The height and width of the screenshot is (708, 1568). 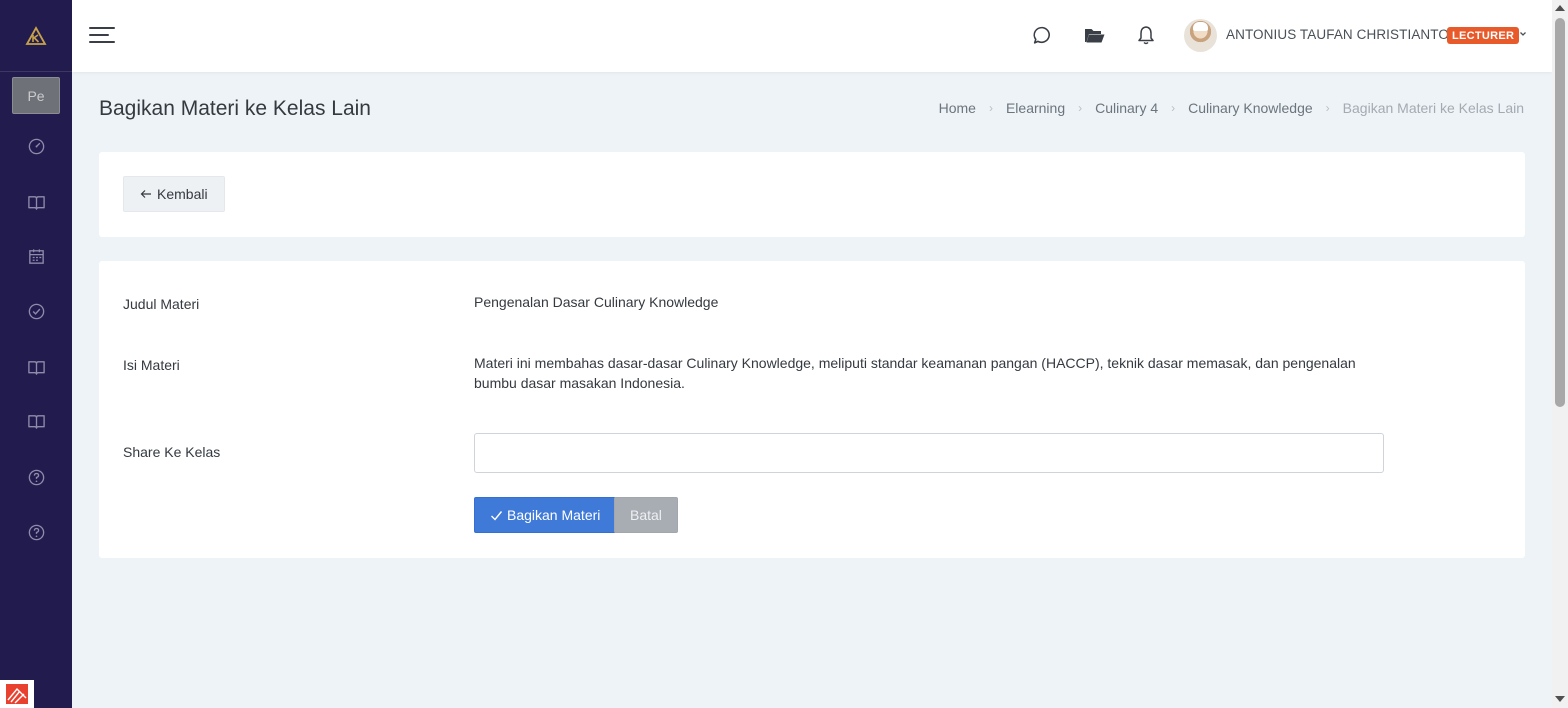 I want to click on page-title: Bagikan Materi ke Kelas Lain, so click(x=235, y=108).